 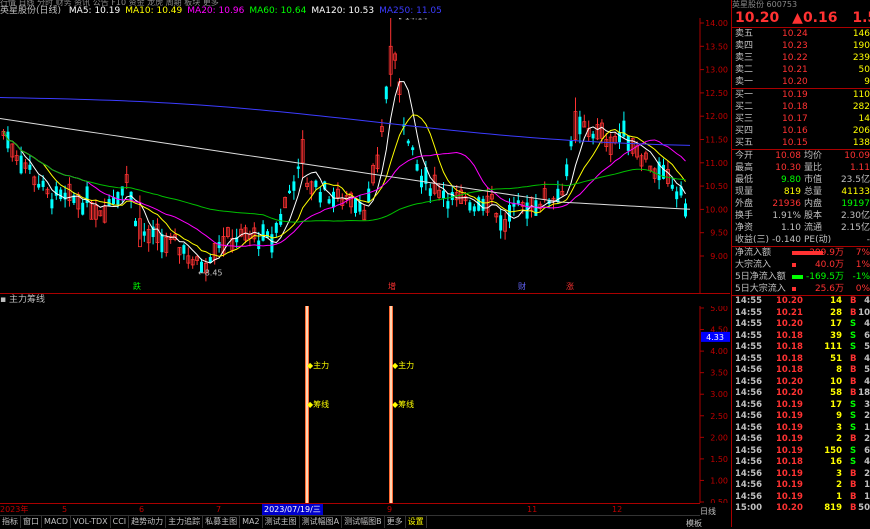 What do you see at coordinates (802, 277) in the screenshot?
I see `fund-flow-row: 5日净流入额 -169.5万 -1%` at bounding box center [802, 277].